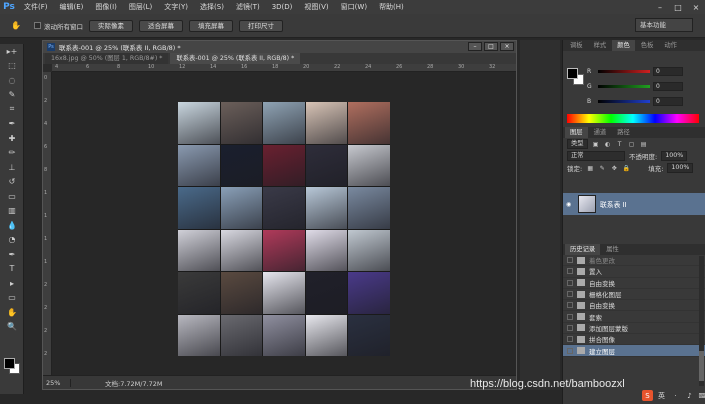 The width and height of the screenshot is (705, 404). I want to click on adjust-filter-icon: ◐, so click(608, 144).